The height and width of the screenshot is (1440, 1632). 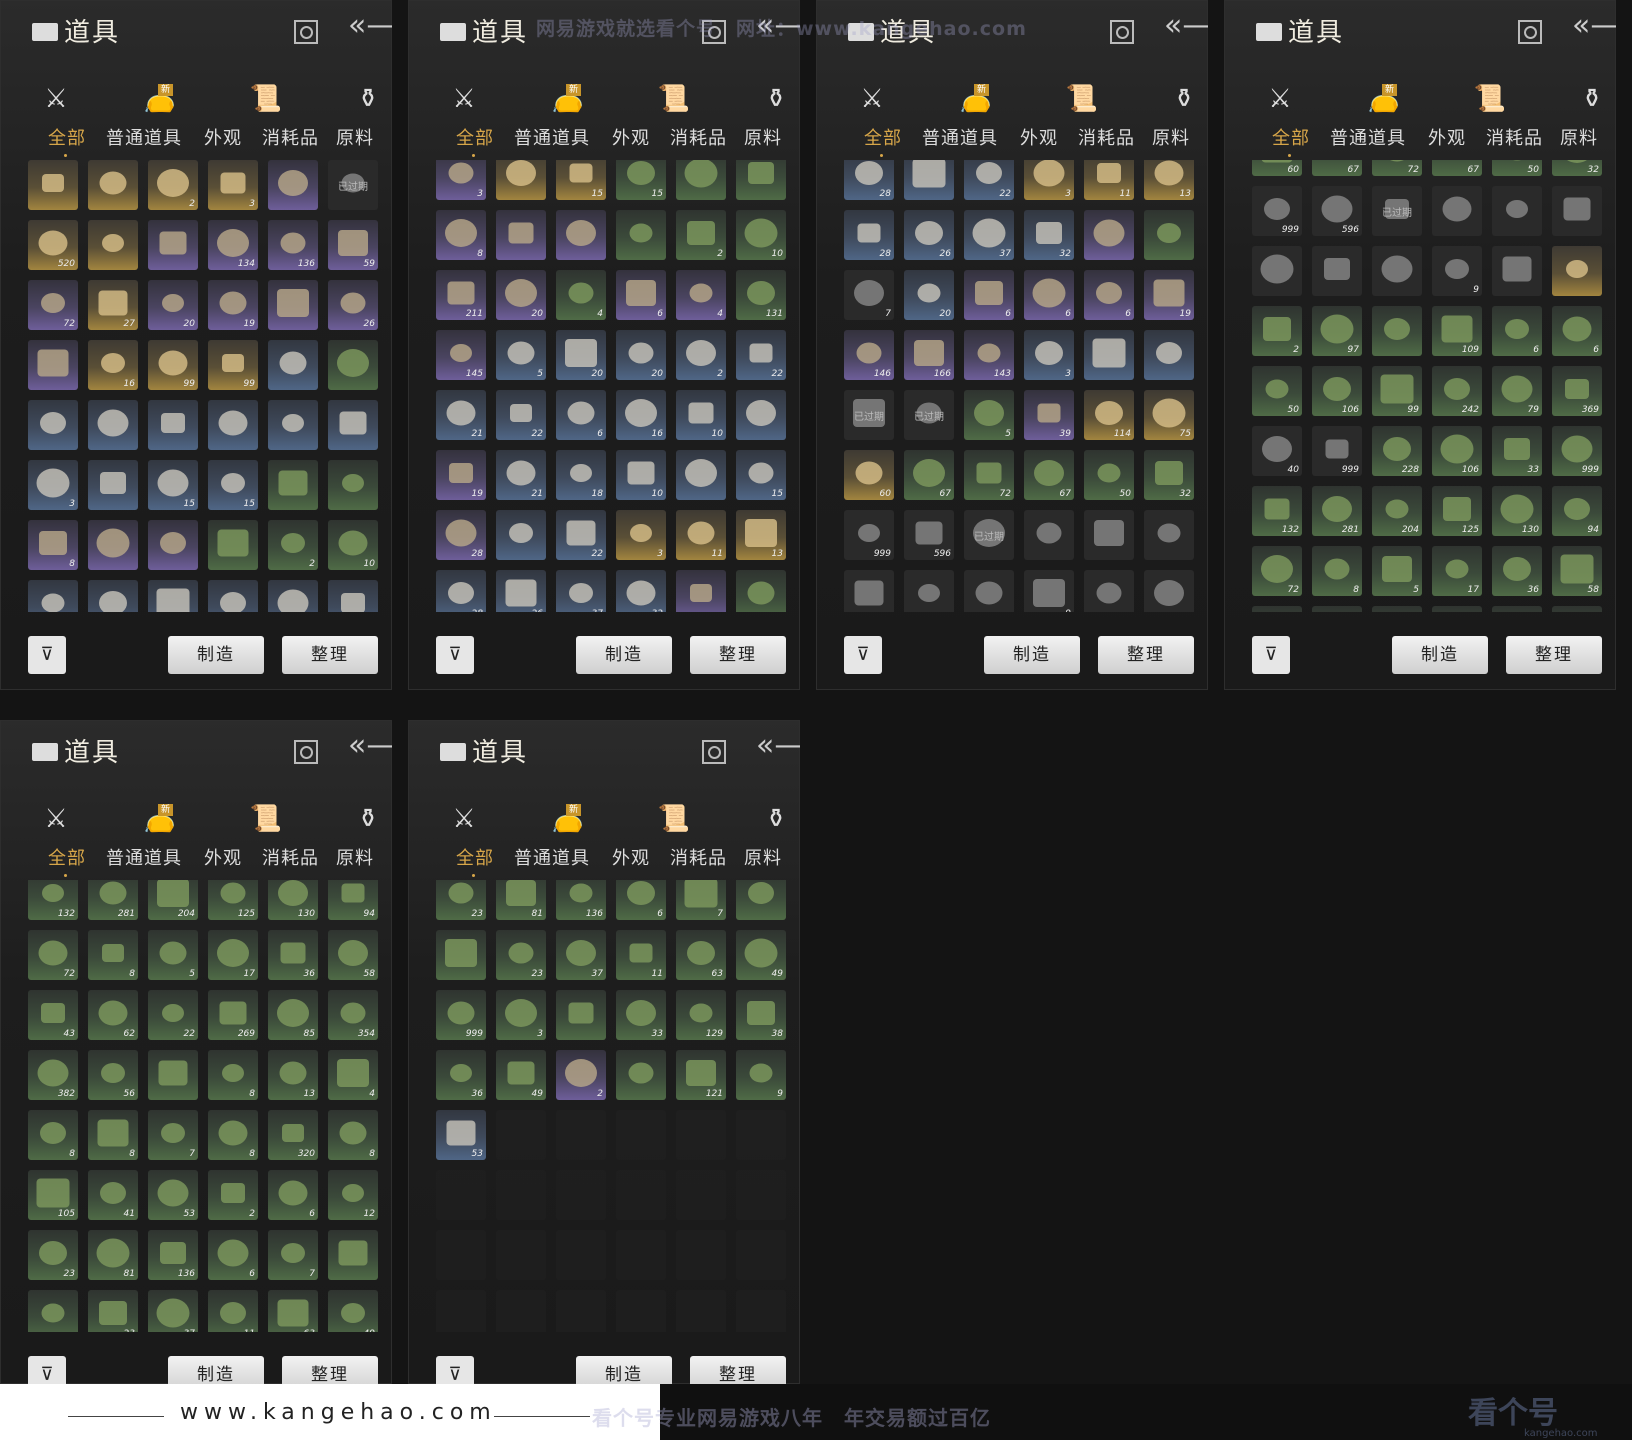 I want to click on item-slot: 62, so click(x=113, y=1015).